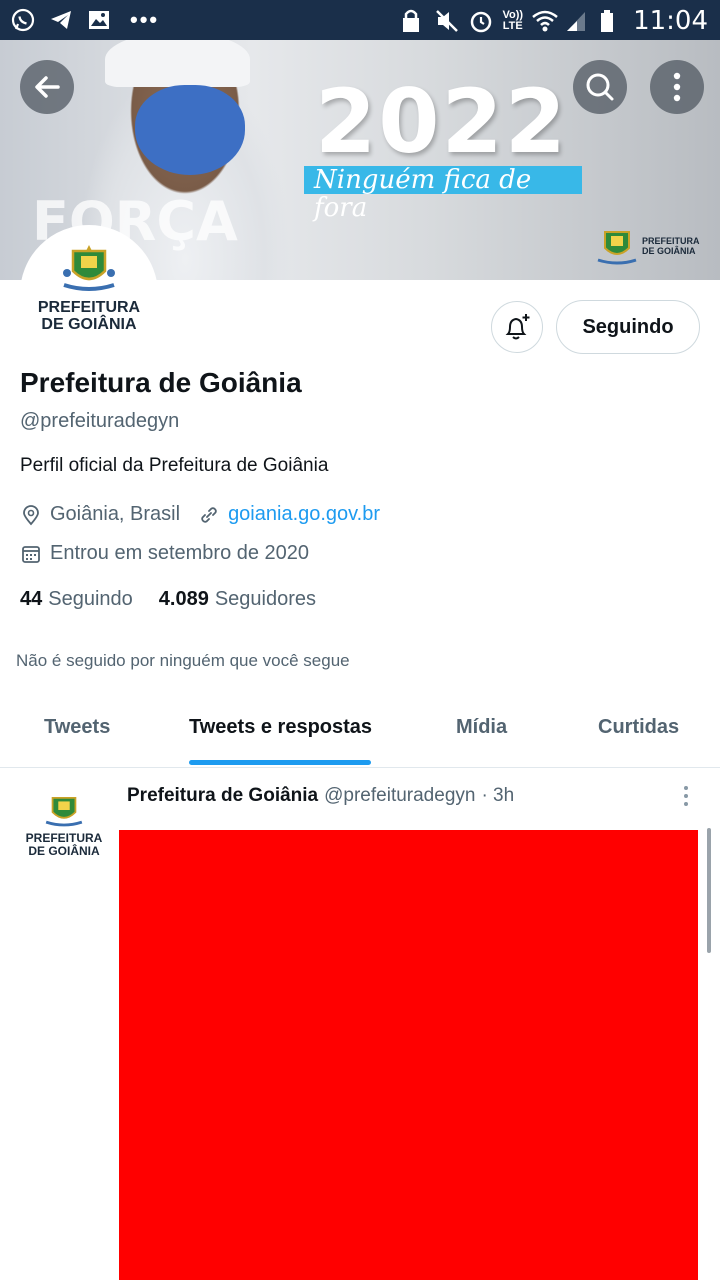 Image resolution: width=720 pixels, height=1280 pixels. Describe the element at coordinates (76, 599) in the screenshot. I see `following-count-link: 44 Seguindo` at that location.